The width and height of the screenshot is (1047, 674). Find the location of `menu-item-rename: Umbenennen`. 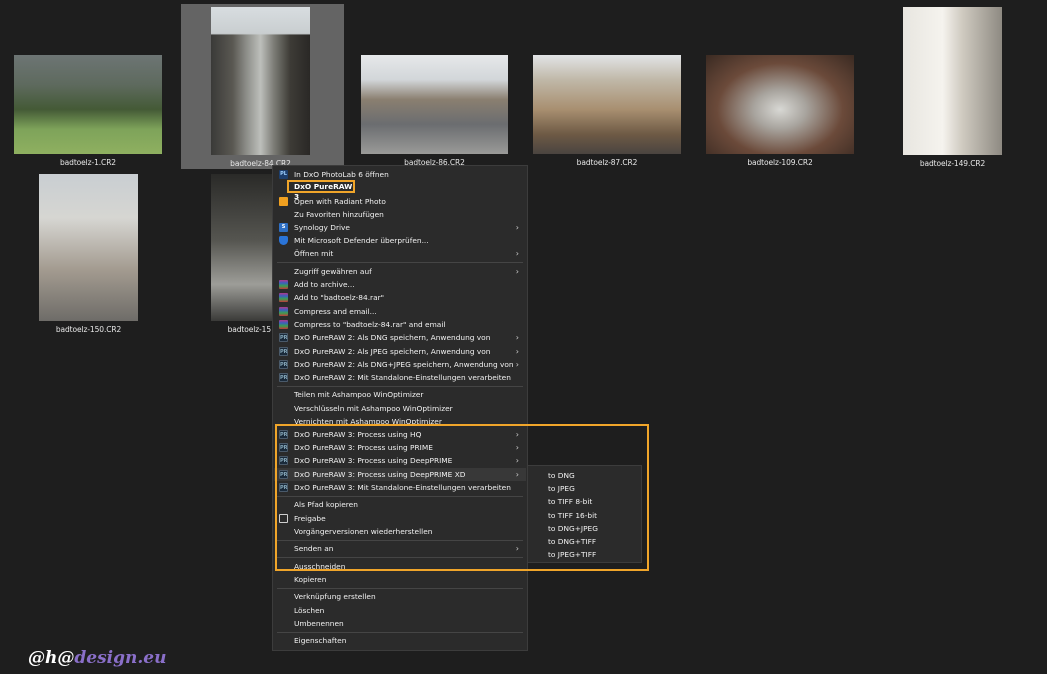

menu-item-rename: Umbenennen is located at coordinates (400, 623).